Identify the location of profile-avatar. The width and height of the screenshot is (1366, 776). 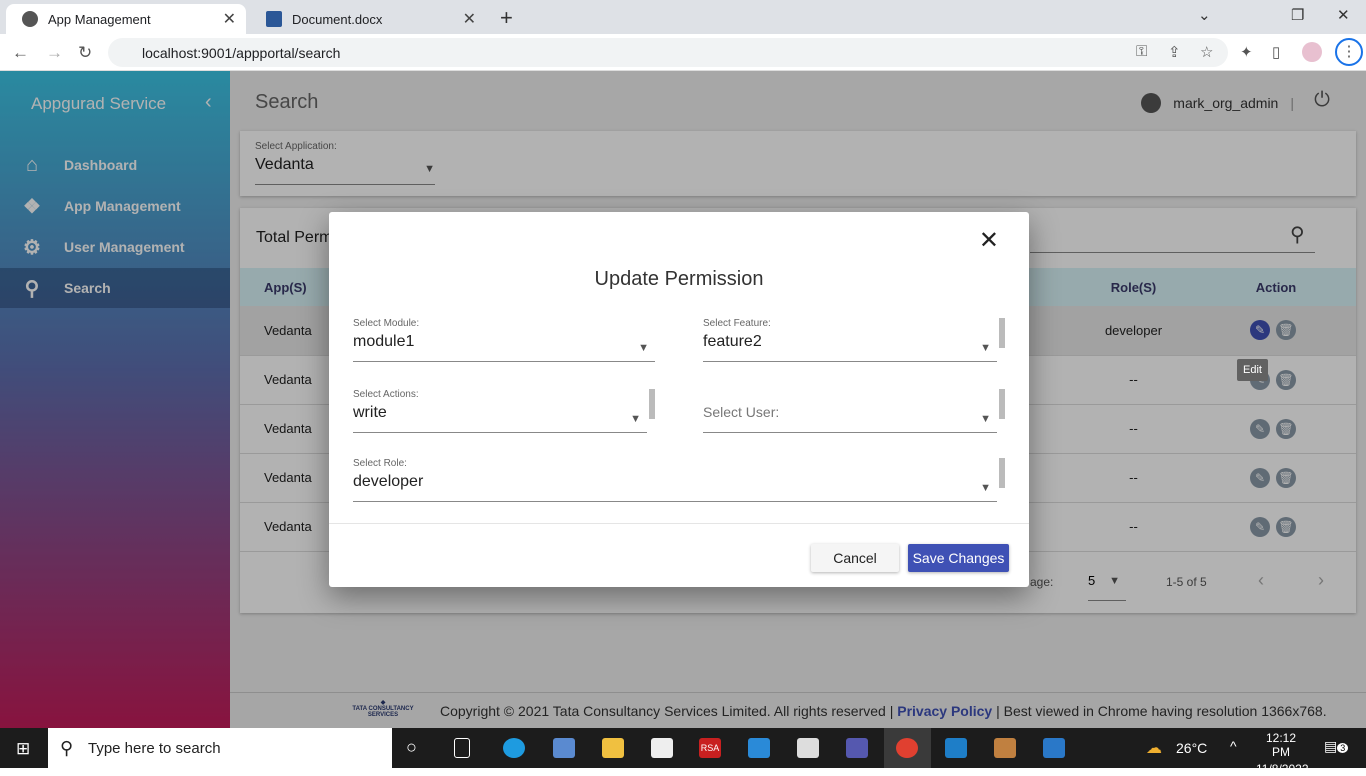
(1312, 52).